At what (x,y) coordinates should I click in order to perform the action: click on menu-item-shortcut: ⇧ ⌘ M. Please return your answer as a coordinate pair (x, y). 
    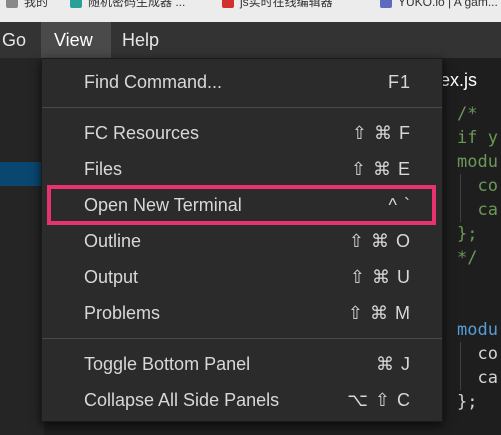
    Looking at the image, I should click on (379, 313).